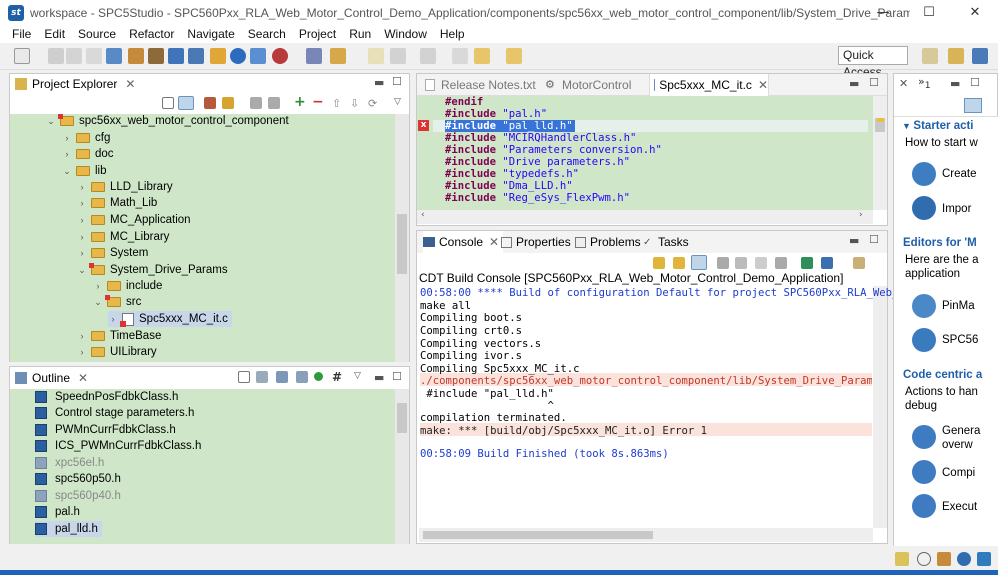 The width and height of the screenshot is (998, 575). I want to click on tree-item-cfg: › cfg, so click(86, 138).